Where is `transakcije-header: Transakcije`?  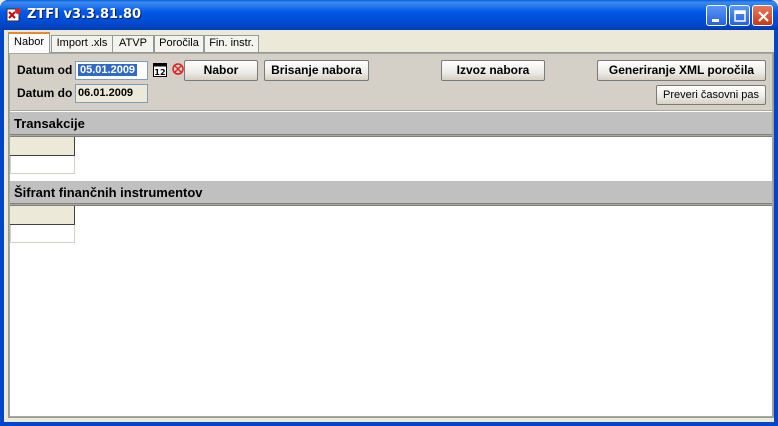
transakcije-header: Transakcije is located at coordinates (391, 123).